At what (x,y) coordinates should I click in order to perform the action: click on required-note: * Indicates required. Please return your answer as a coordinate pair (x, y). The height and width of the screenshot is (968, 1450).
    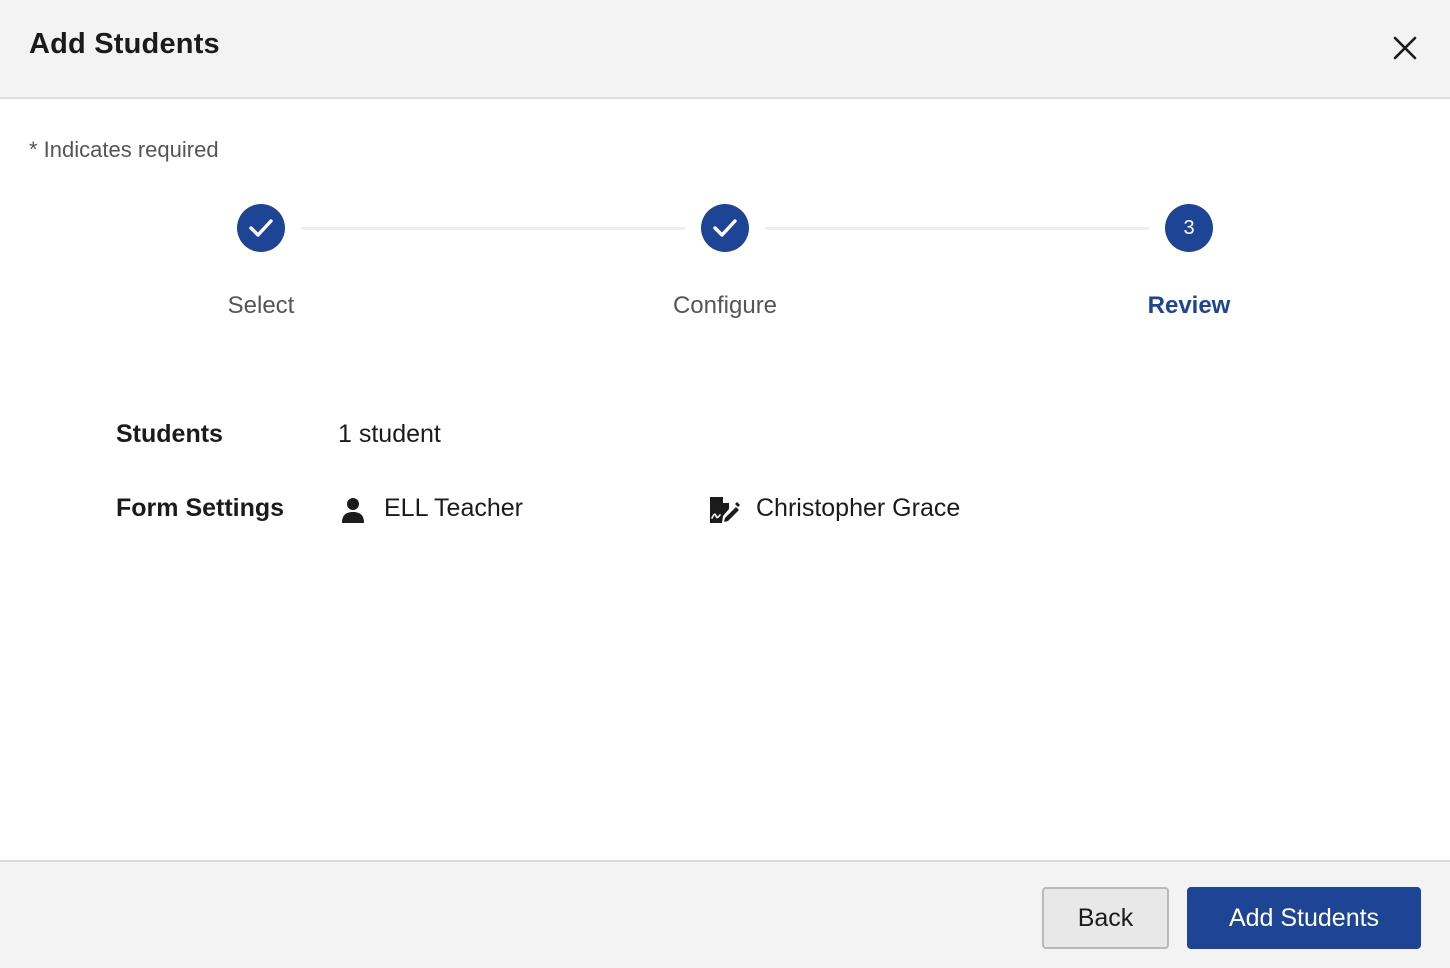
    Looking at the image, I should click on (124, 149).